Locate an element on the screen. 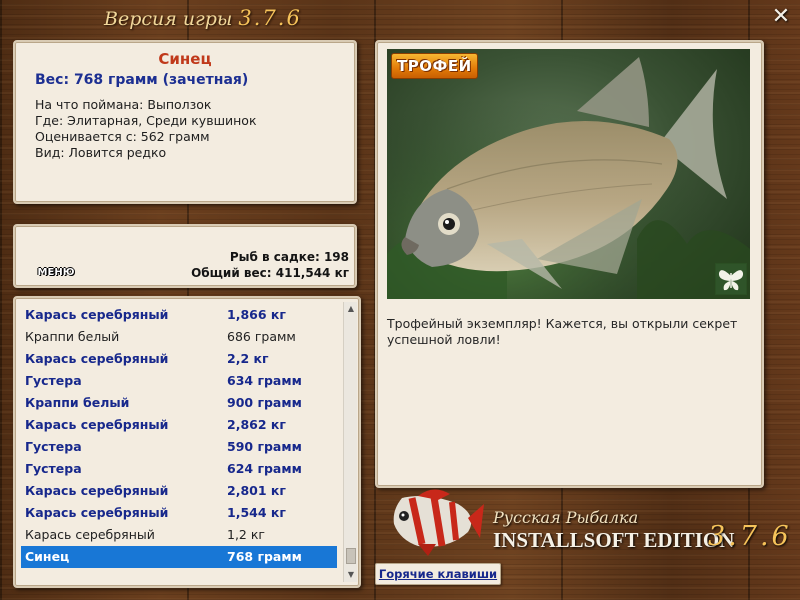 The width and height of the screenshot is (800, 600). catch-weight: Вес: 768 грамм (зачетная) is located at coordinates (142, 80).